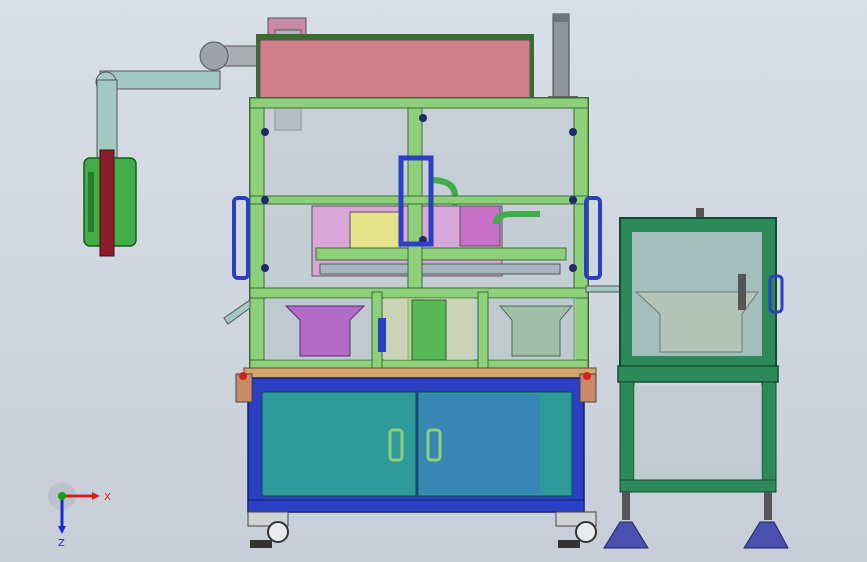  What do you see at coordinates (563, 57) in the screenshot?
I see `signal-tower-light` at bounding box center [563, 57].